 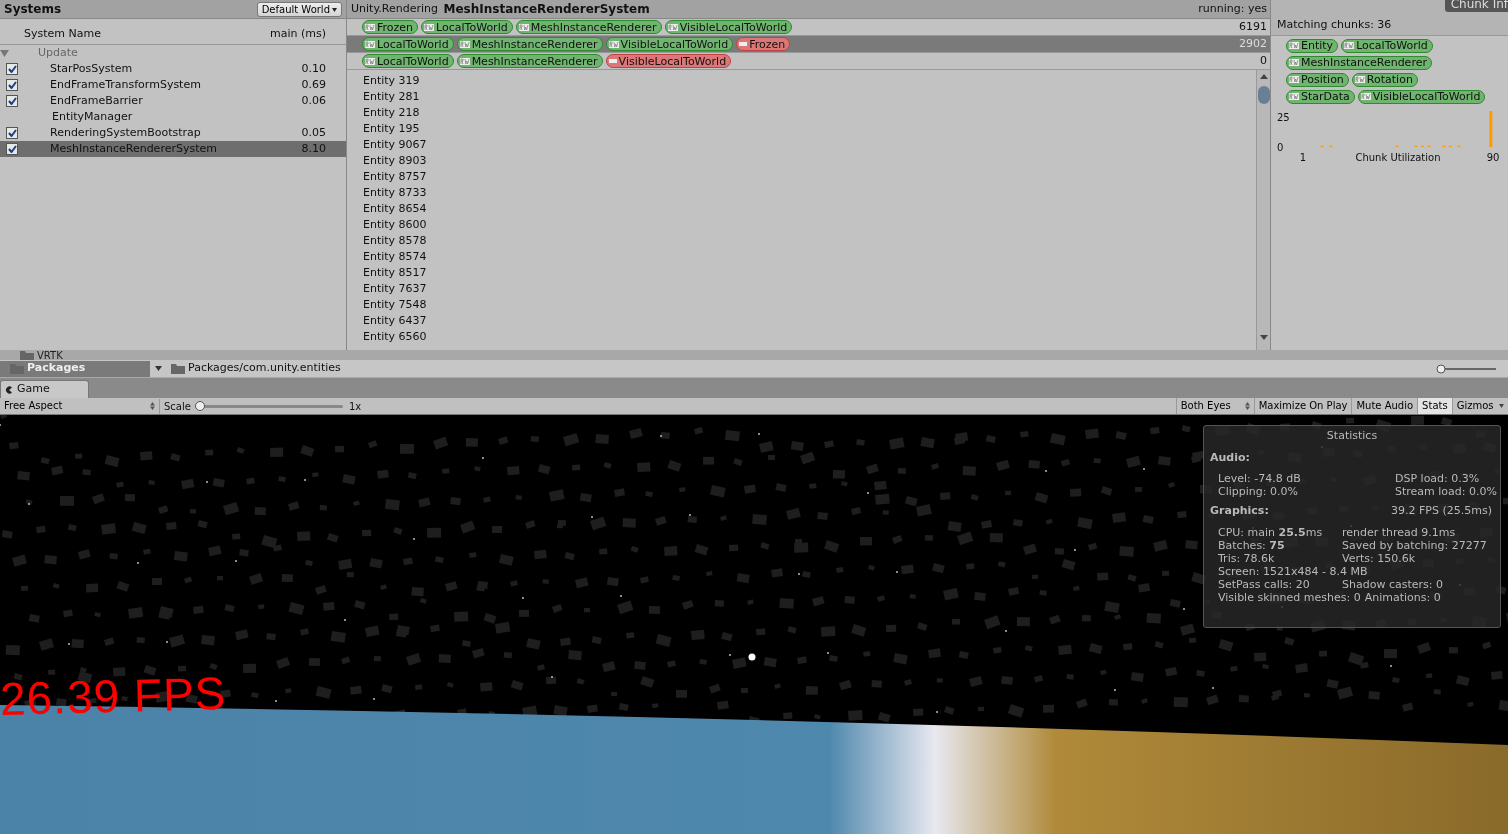 What do you see at coordinates (809, 81) in the screenshot?
I see `entity-item: Entity 319` at bounding box center [809, 81].